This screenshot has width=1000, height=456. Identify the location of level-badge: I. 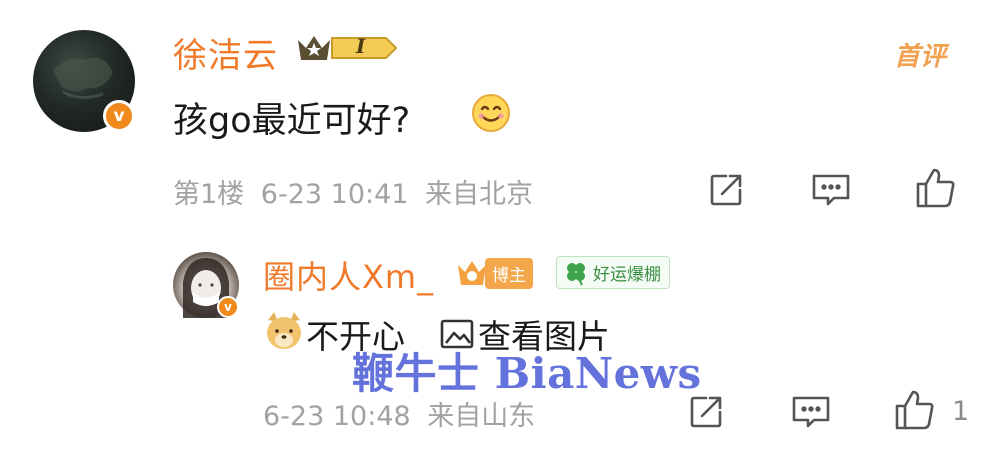
(347, 48).